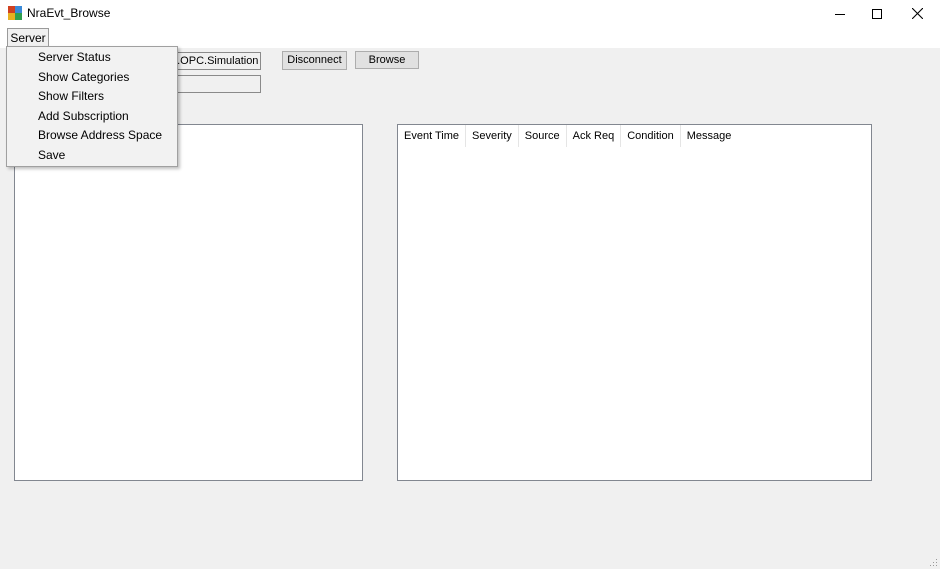 This screenshot has height=569, width=940. I want to click on column-header-condition: Condition, so click(651, 136).